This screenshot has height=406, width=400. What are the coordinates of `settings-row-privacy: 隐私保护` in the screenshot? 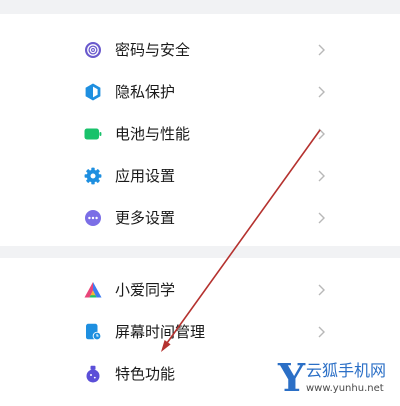 It's located at (200, 92).